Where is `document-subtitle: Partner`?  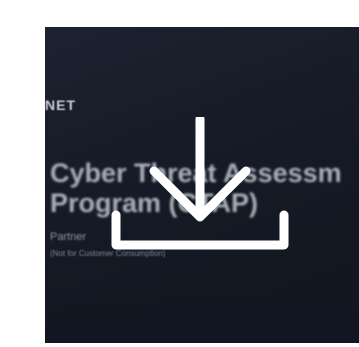
document-subtitle: Partner is located at coordinates (68, 237).